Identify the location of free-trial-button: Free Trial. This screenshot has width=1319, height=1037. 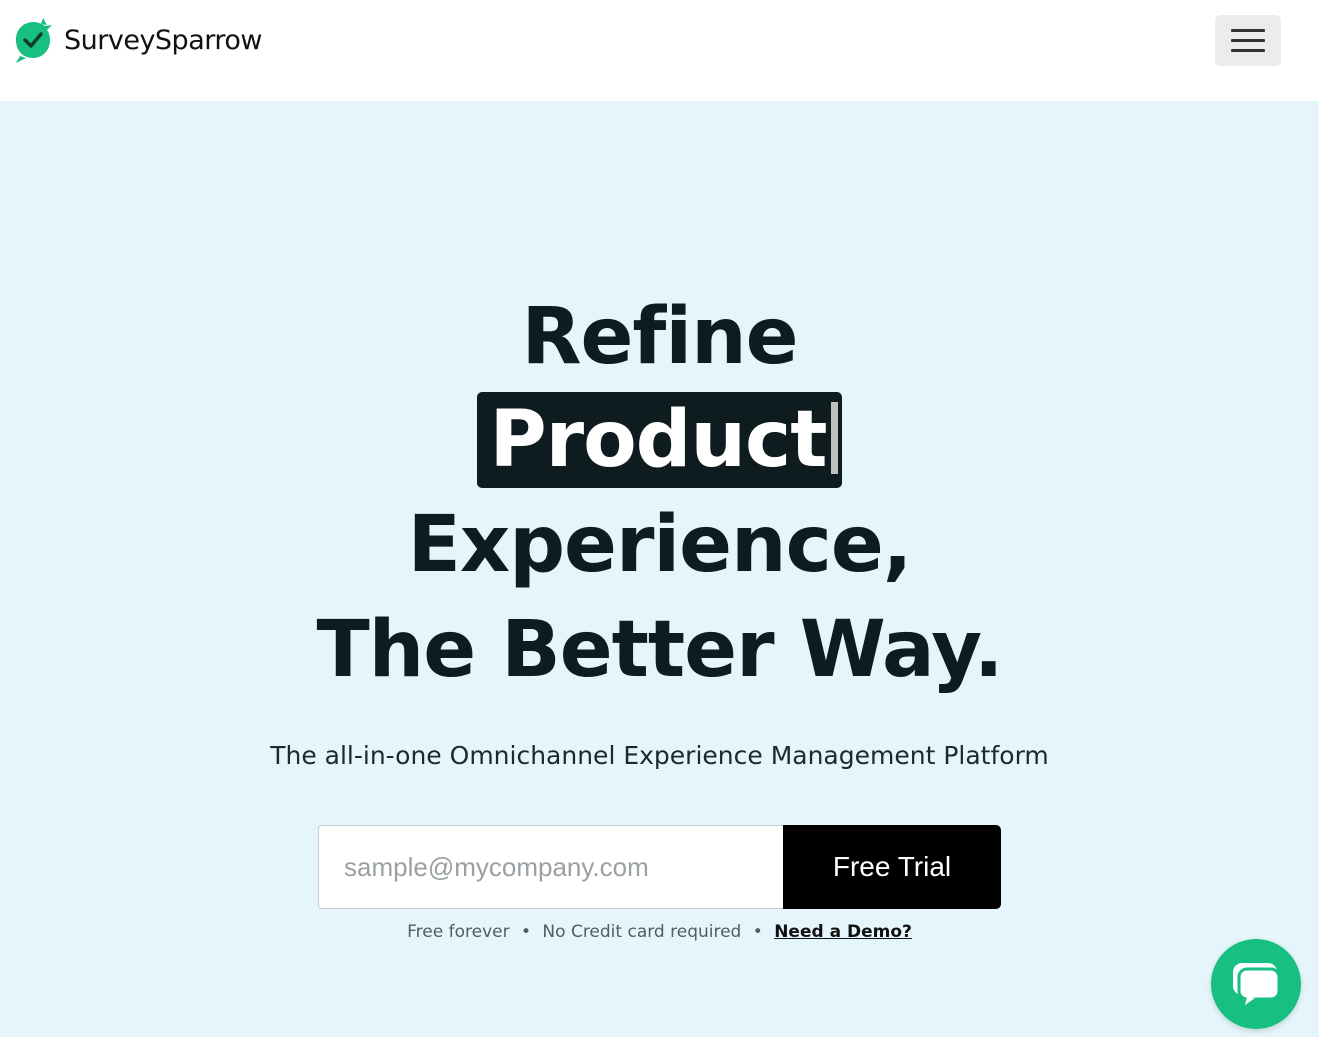
(892, 867).